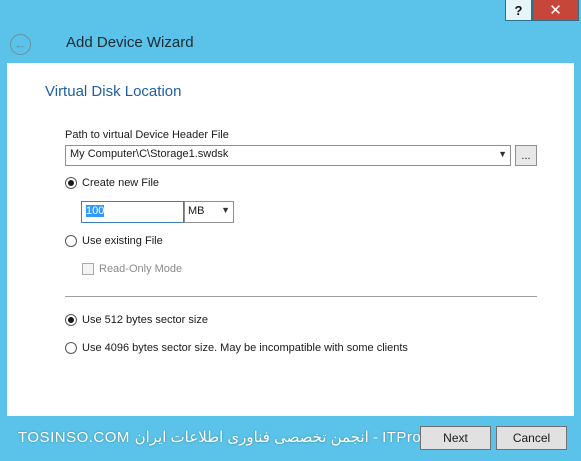  What do you see at coordinates (196, 211) in the screenshot?
I see `unit-value: MB` at bounding box center [196, 211].